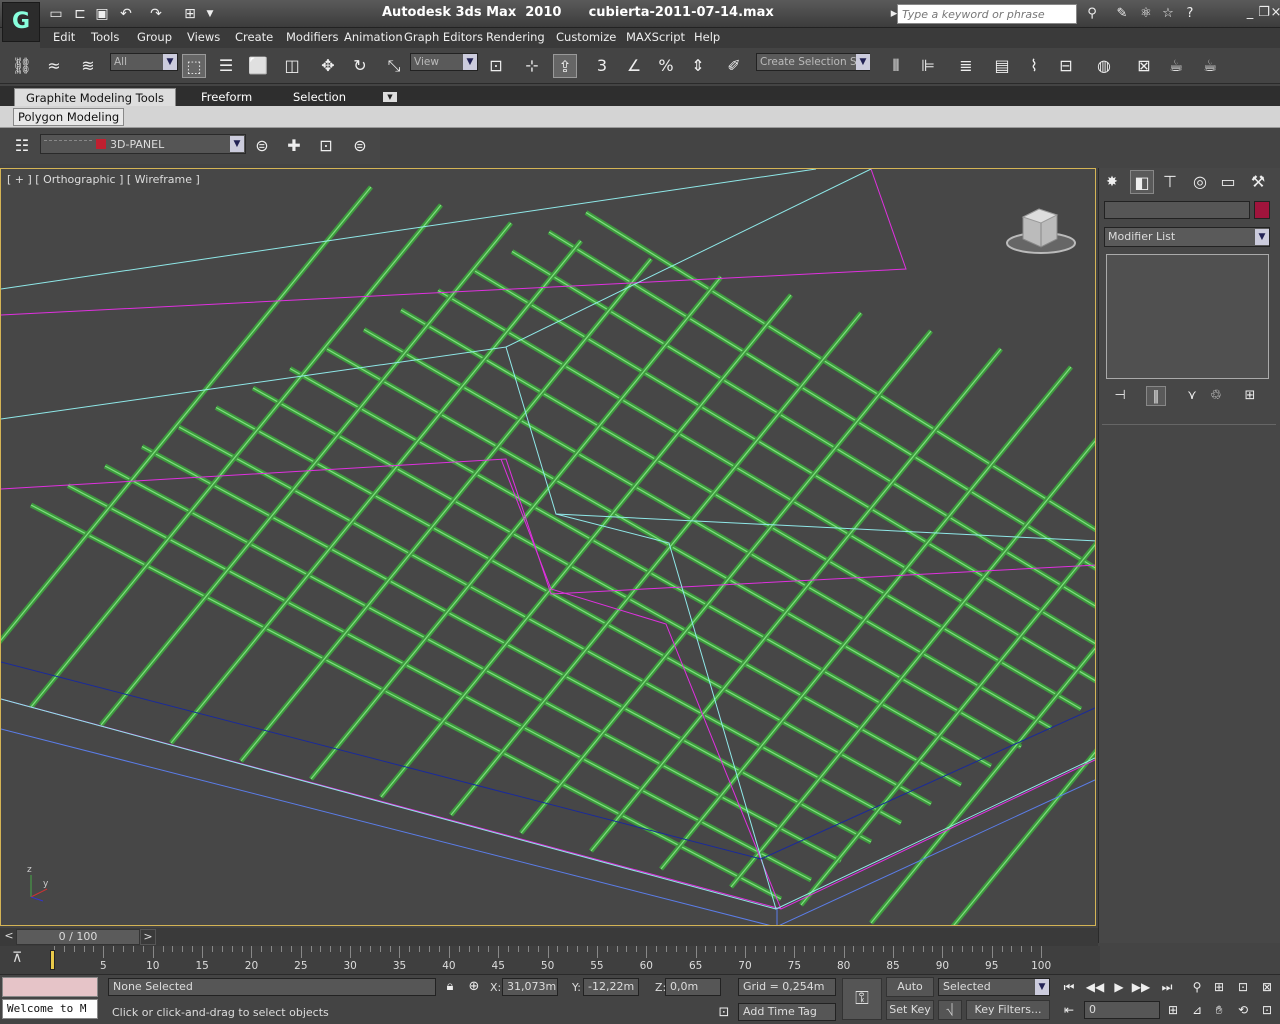 Image resolution: width=1280 pixels, height=1024 pixels. I want to click on maxscript-listener-output, so click(50, 987).